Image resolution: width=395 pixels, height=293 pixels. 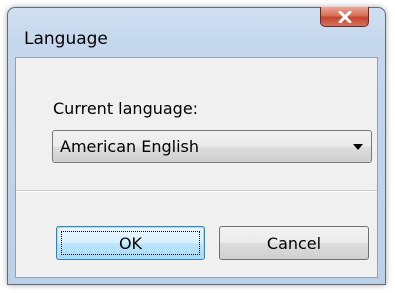 I want to click on separator, so click(x=196, y=191).